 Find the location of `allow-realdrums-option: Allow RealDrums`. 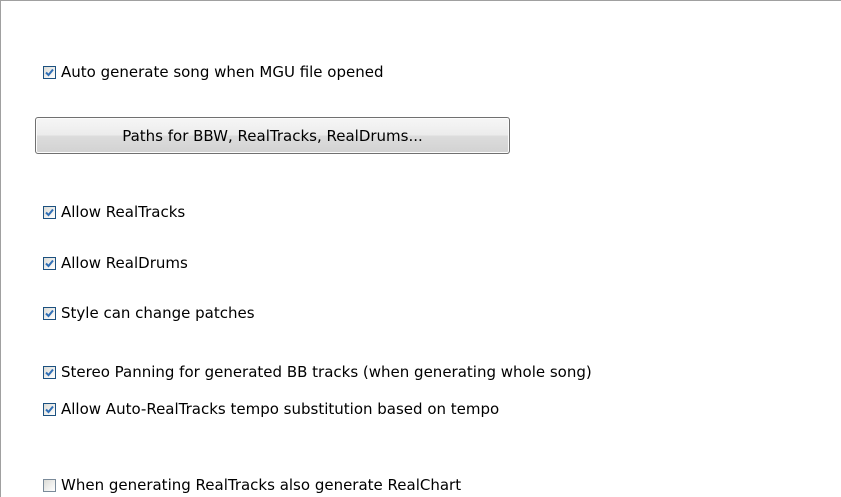

allow-realdrums-option: Allow RealDrums is located at coordinates (115, 263).